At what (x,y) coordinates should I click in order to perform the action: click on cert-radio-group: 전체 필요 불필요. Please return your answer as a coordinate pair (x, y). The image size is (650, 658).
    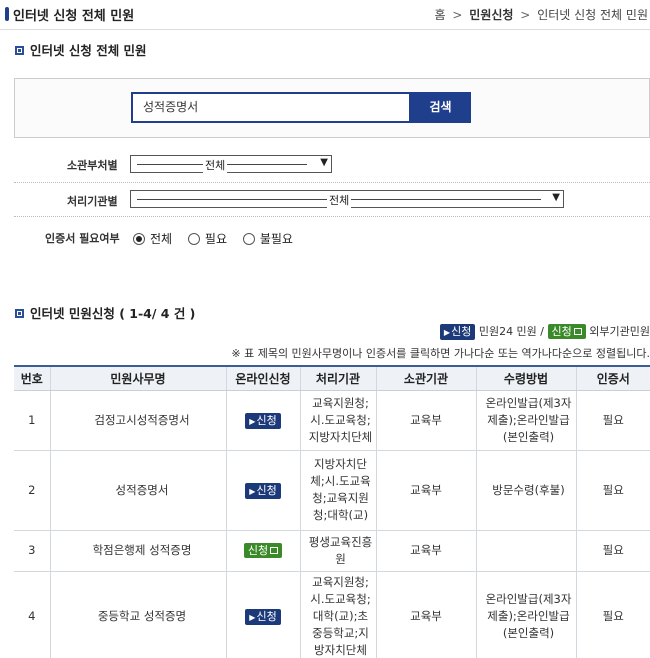
    Looking at the image, I should click on (219, 238).